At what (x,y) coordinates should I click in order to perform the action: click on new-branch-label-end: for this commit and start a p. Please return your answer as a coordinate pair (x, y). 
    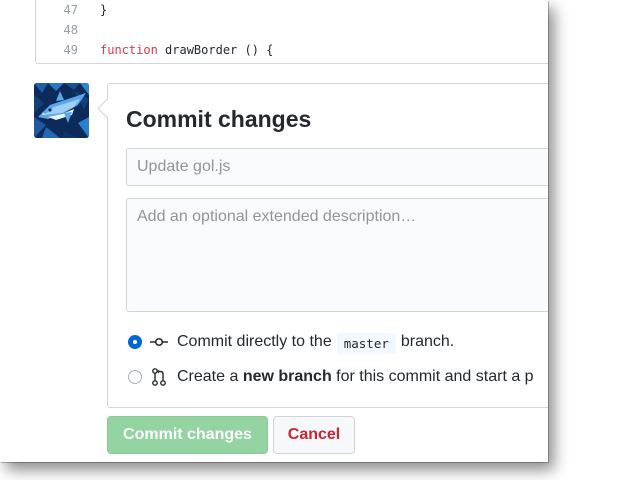
    Looking at the image, I should click on (432, 376).